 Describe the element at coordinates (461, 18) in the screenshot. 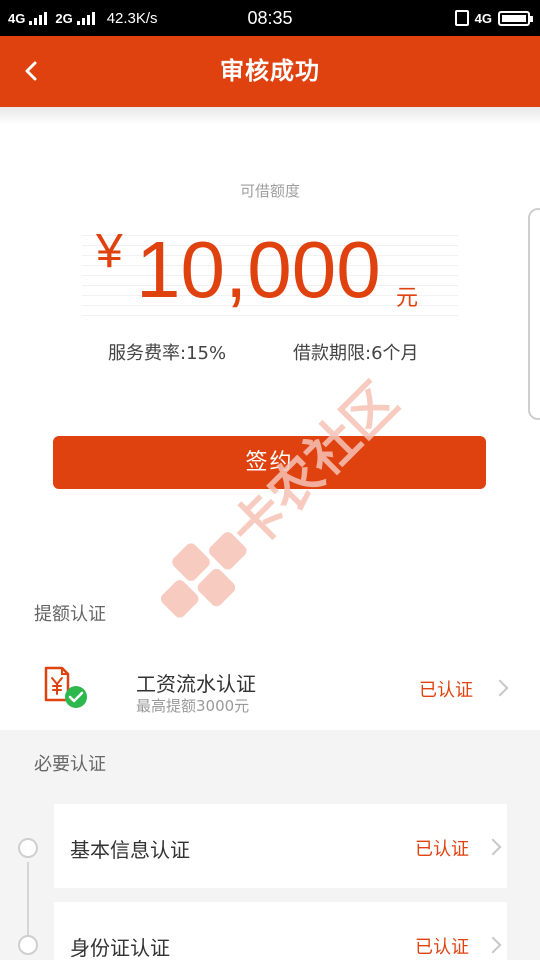

I see `vibrate-icon` at that location.